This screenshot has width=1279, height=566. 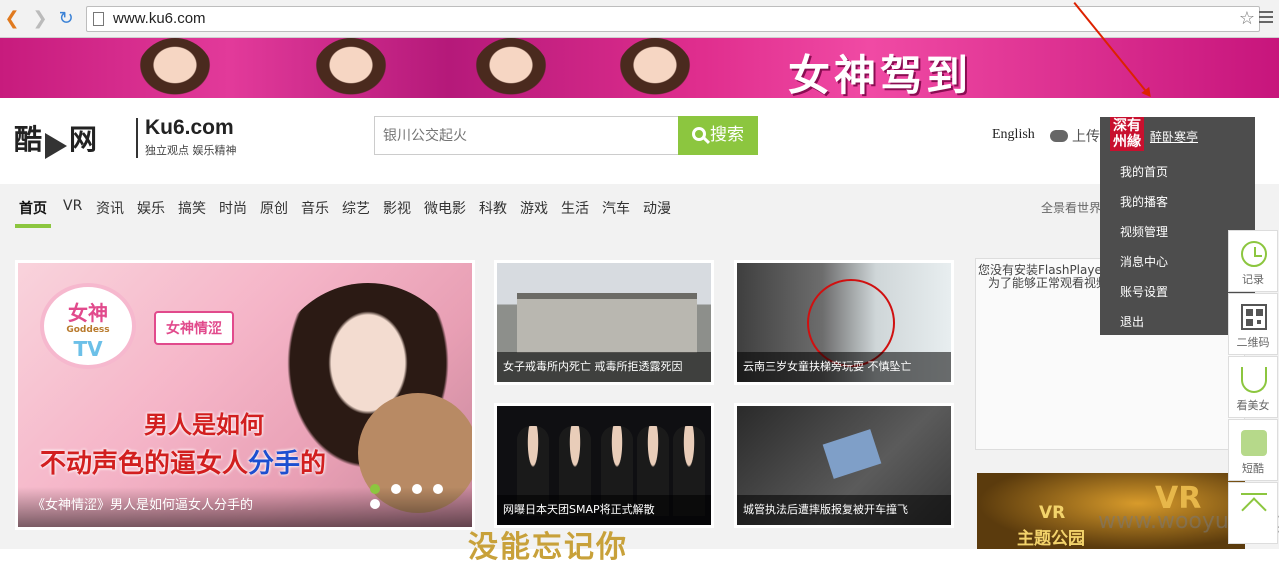 I want to click on search-input, so click(x=526, y=135).